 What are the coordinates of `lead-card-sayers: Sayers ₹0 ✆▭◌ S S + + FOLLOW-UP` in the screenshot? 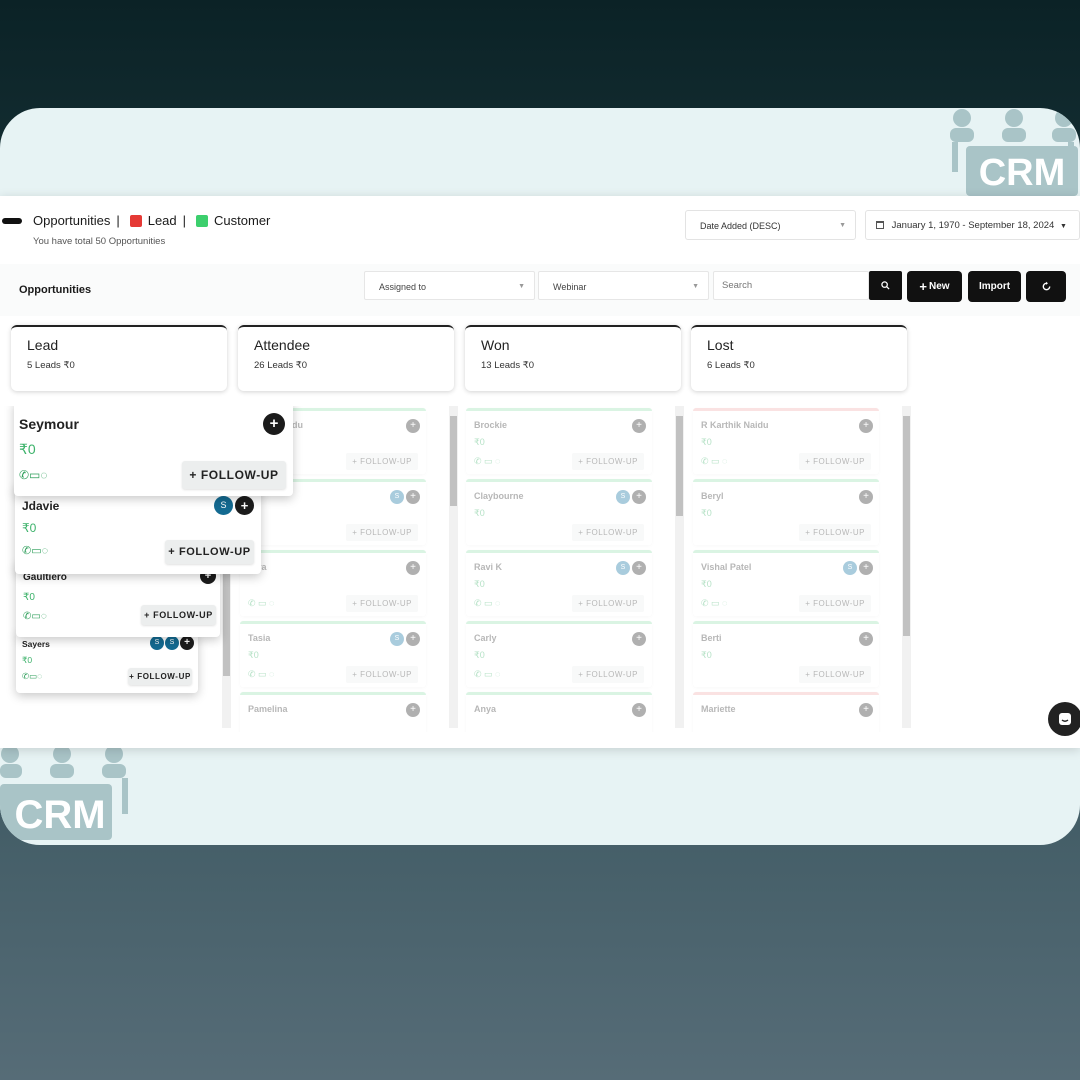 It's located at (107, 662).